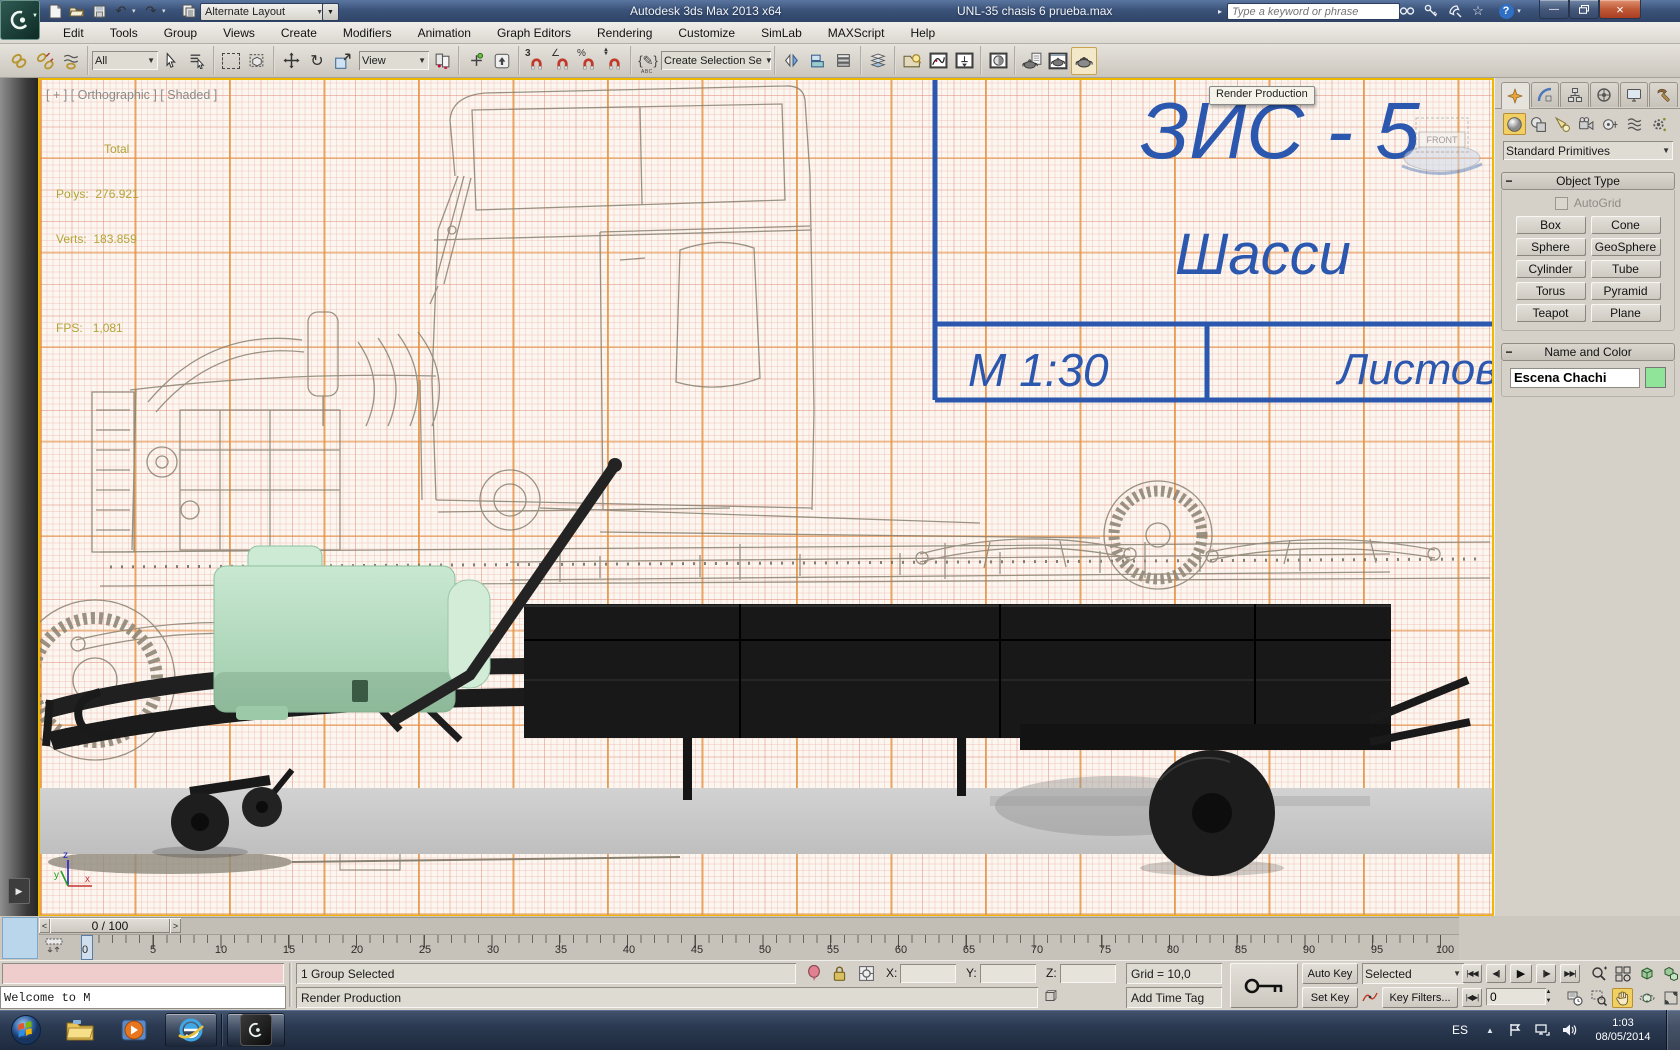 The height and width of the screenshot is (1050, 1680). I want to click on menu-item: Views, so click(239, 33).